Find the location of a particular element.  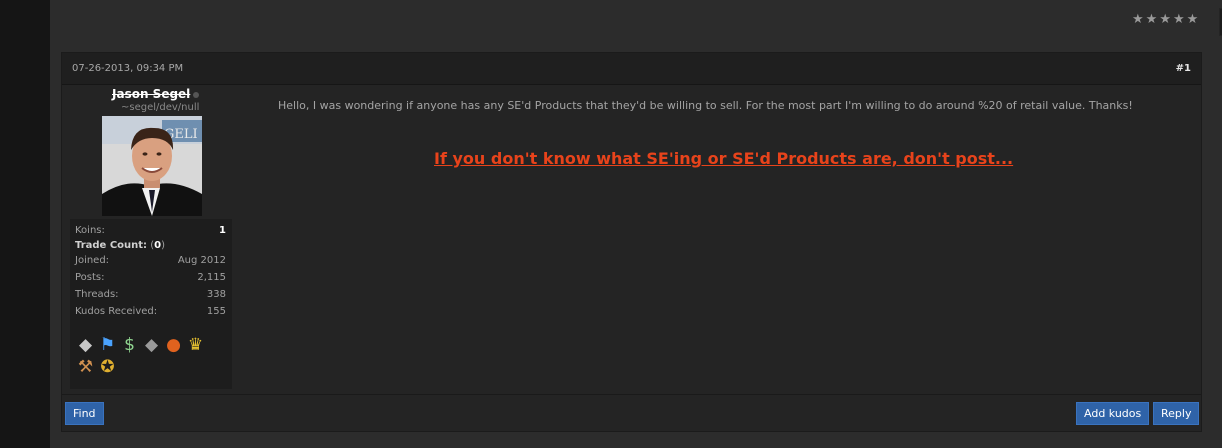

stat-kudos: Kudos Received: 155 is located at coordinates (150, 311).